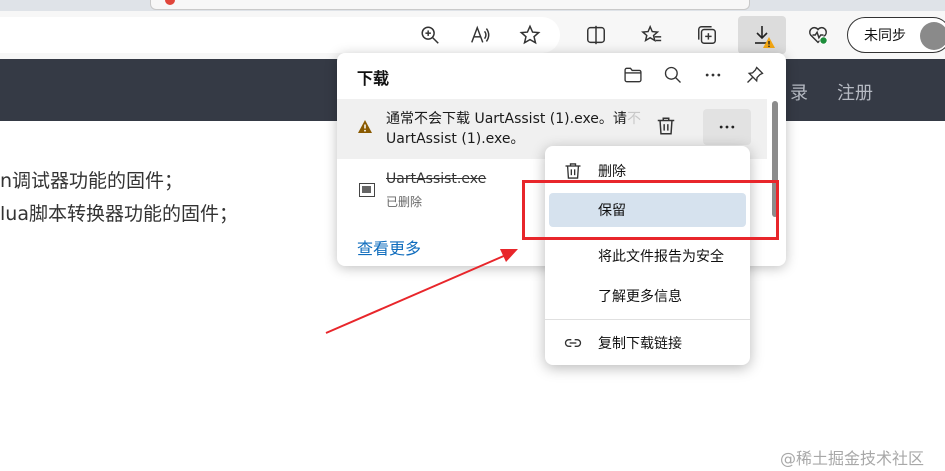 This screenshot has height=471, width=945. I want to click on download-button, so click(762, 35).